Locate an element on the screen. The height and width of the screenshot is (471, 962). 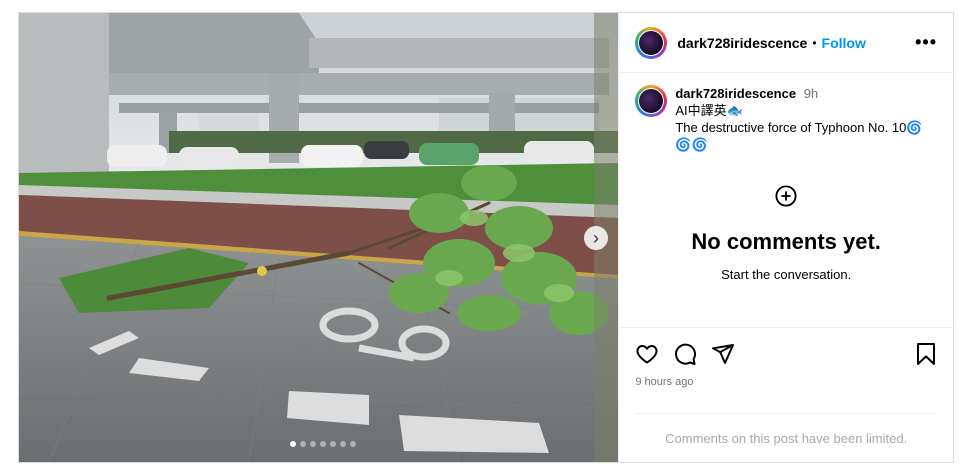
caption-line-2: The destructive force of Typhoon No. 10🌀 is located at coordinates (799, 127).